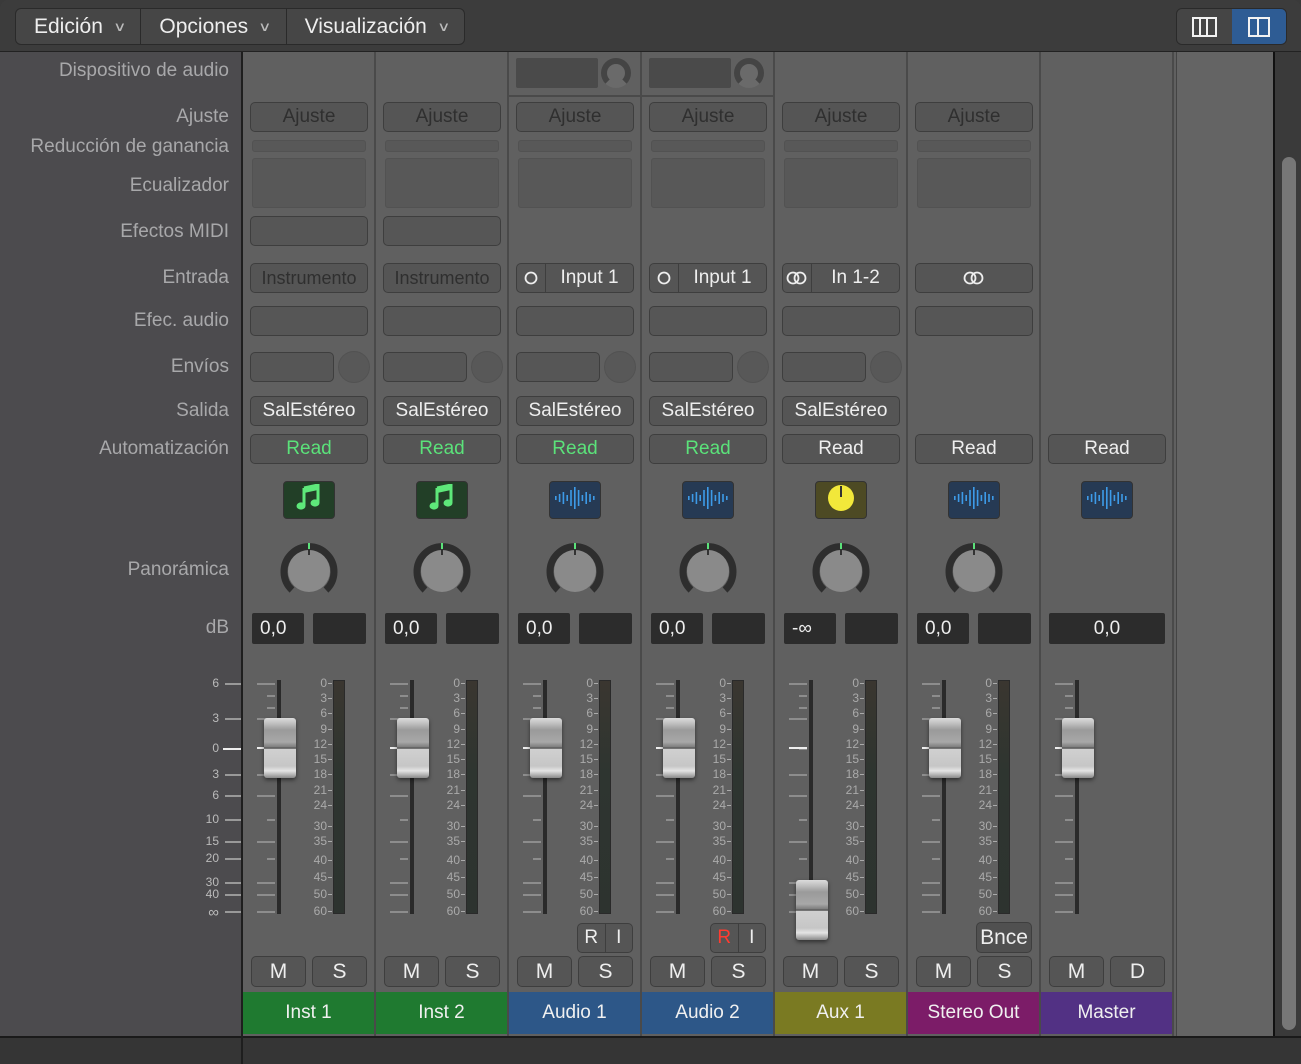 The width and height of the screenshot is (1301, 1064). Describe the element at coordinates (575, 278) in the screenshot. I see `input-slot: Input 1` at that location.